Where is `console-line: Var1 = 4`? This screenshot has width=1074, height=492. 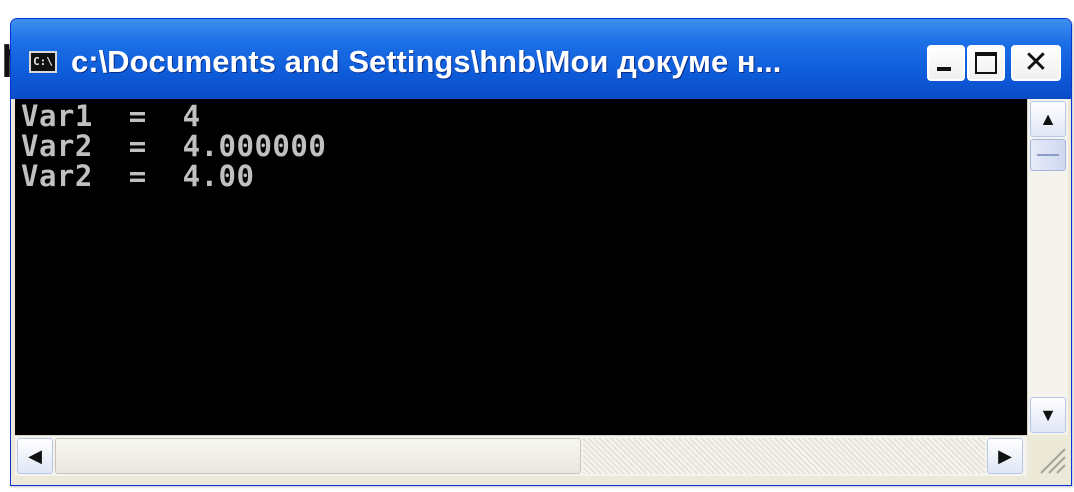 console-line: Var1 = 4 is located at coordinates (111, 116).